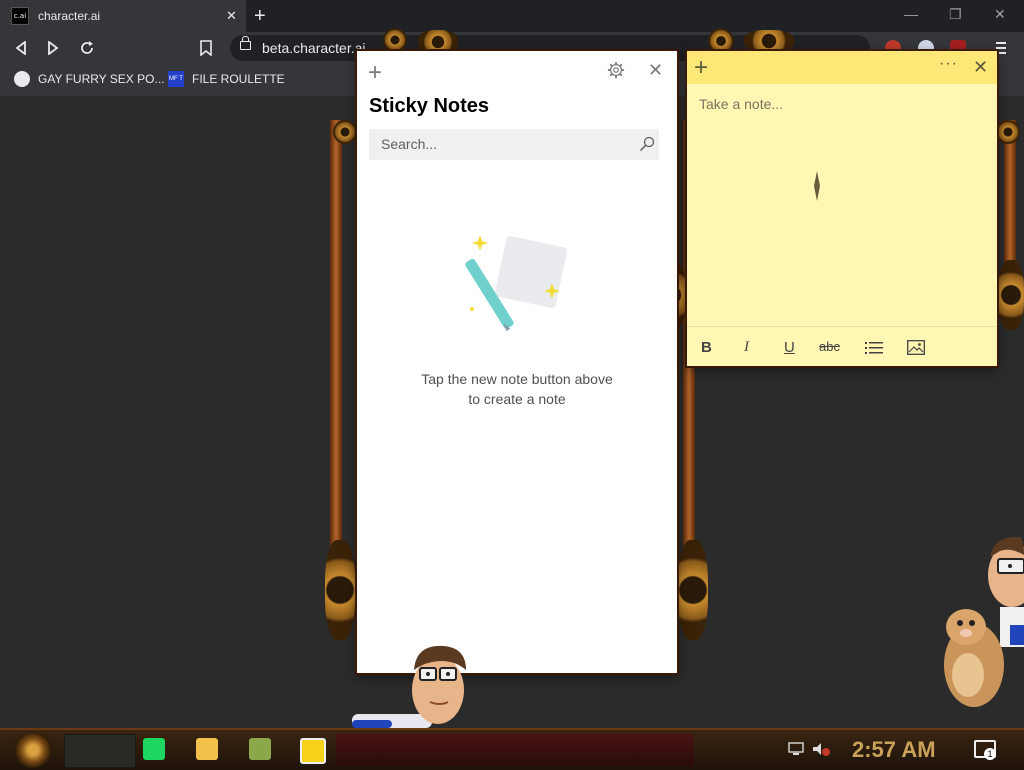 Image resolution: width=1024 pixels, height=770 pixels. I want to click on settings-gear-icon, so click(616, 70).